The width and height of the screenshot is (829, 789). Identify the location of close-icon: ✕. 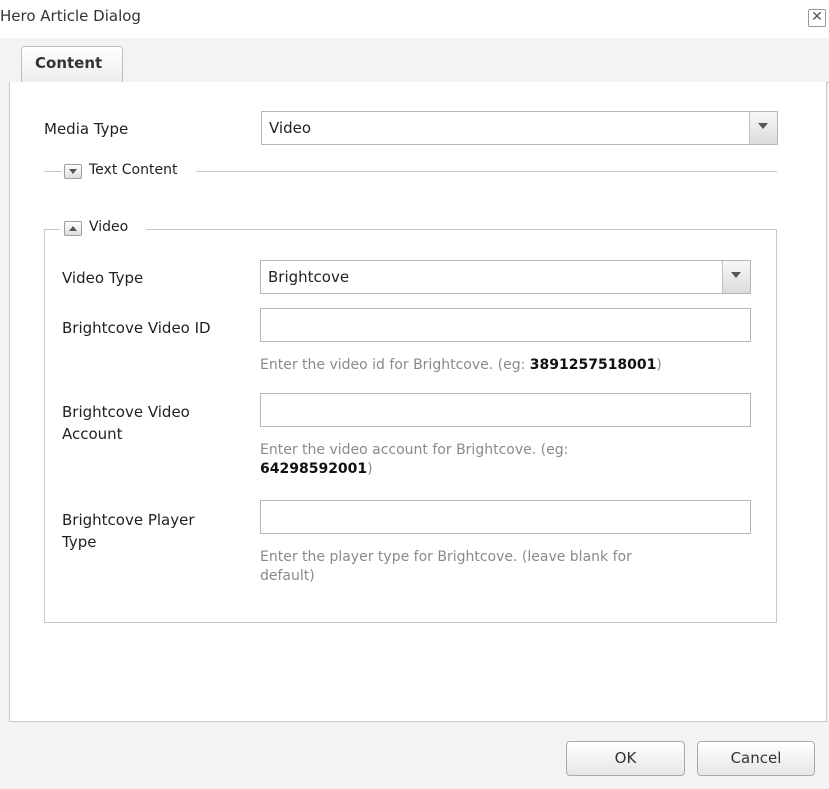
(817, 17).